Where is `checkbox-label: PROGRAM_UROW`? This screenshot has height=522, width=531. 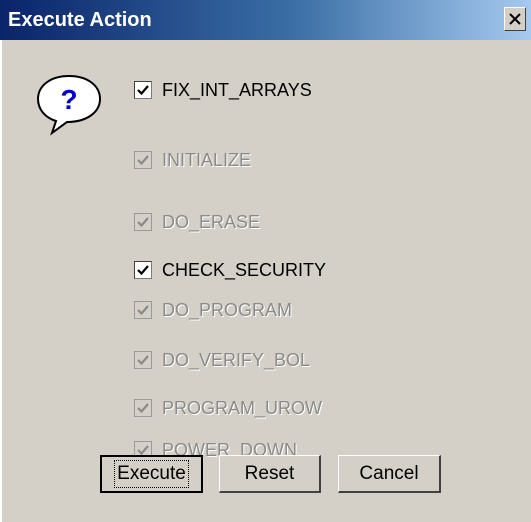
checkbox-label: PROGRAM_UROW is located at coordinates (242, 407).